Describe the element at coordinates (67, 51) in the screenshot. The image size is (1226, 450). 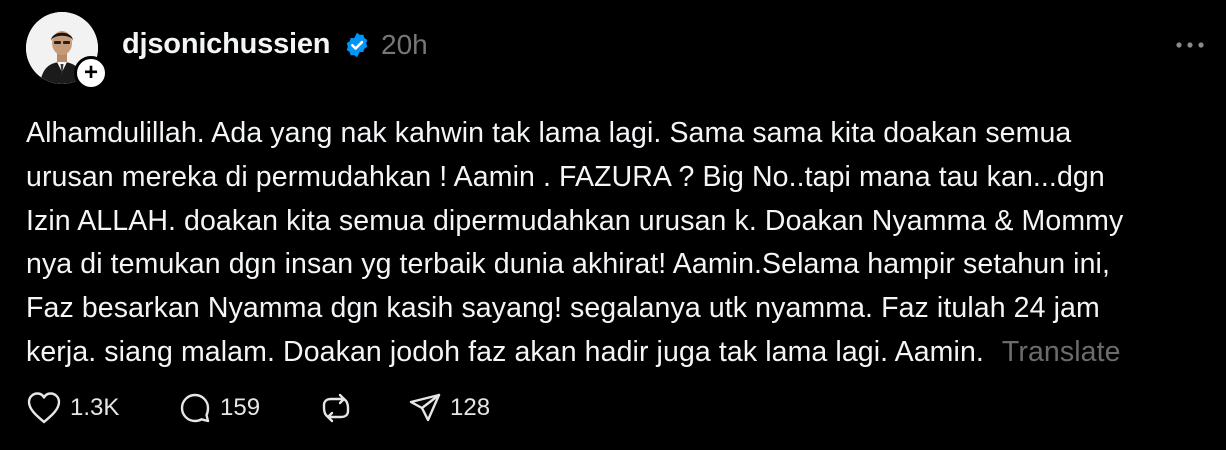
I see `avatar-container: +` at that location.